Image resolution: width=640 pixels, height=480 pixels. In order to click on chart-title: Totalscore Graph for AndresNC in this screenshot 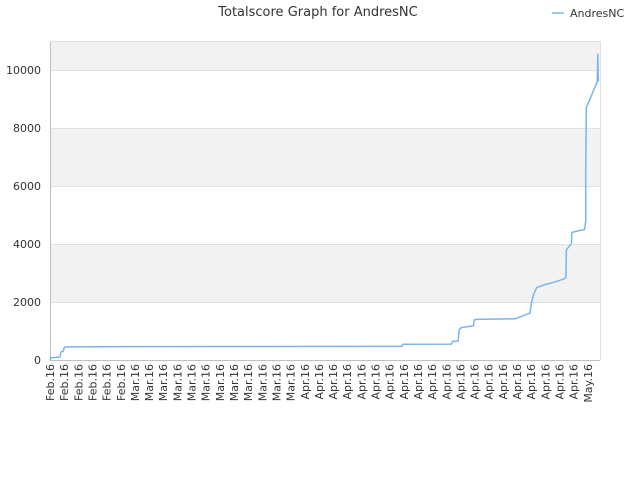, I will do `click(317, 12)`.